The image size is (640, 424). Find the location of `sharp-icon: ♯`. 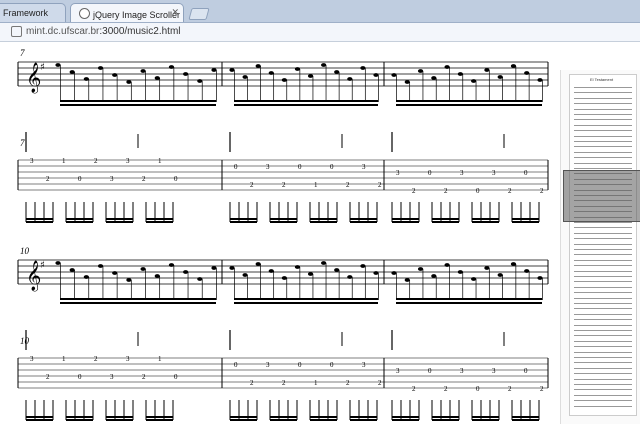

sharp-icon: ♯ is located at coordinates (42, 265).